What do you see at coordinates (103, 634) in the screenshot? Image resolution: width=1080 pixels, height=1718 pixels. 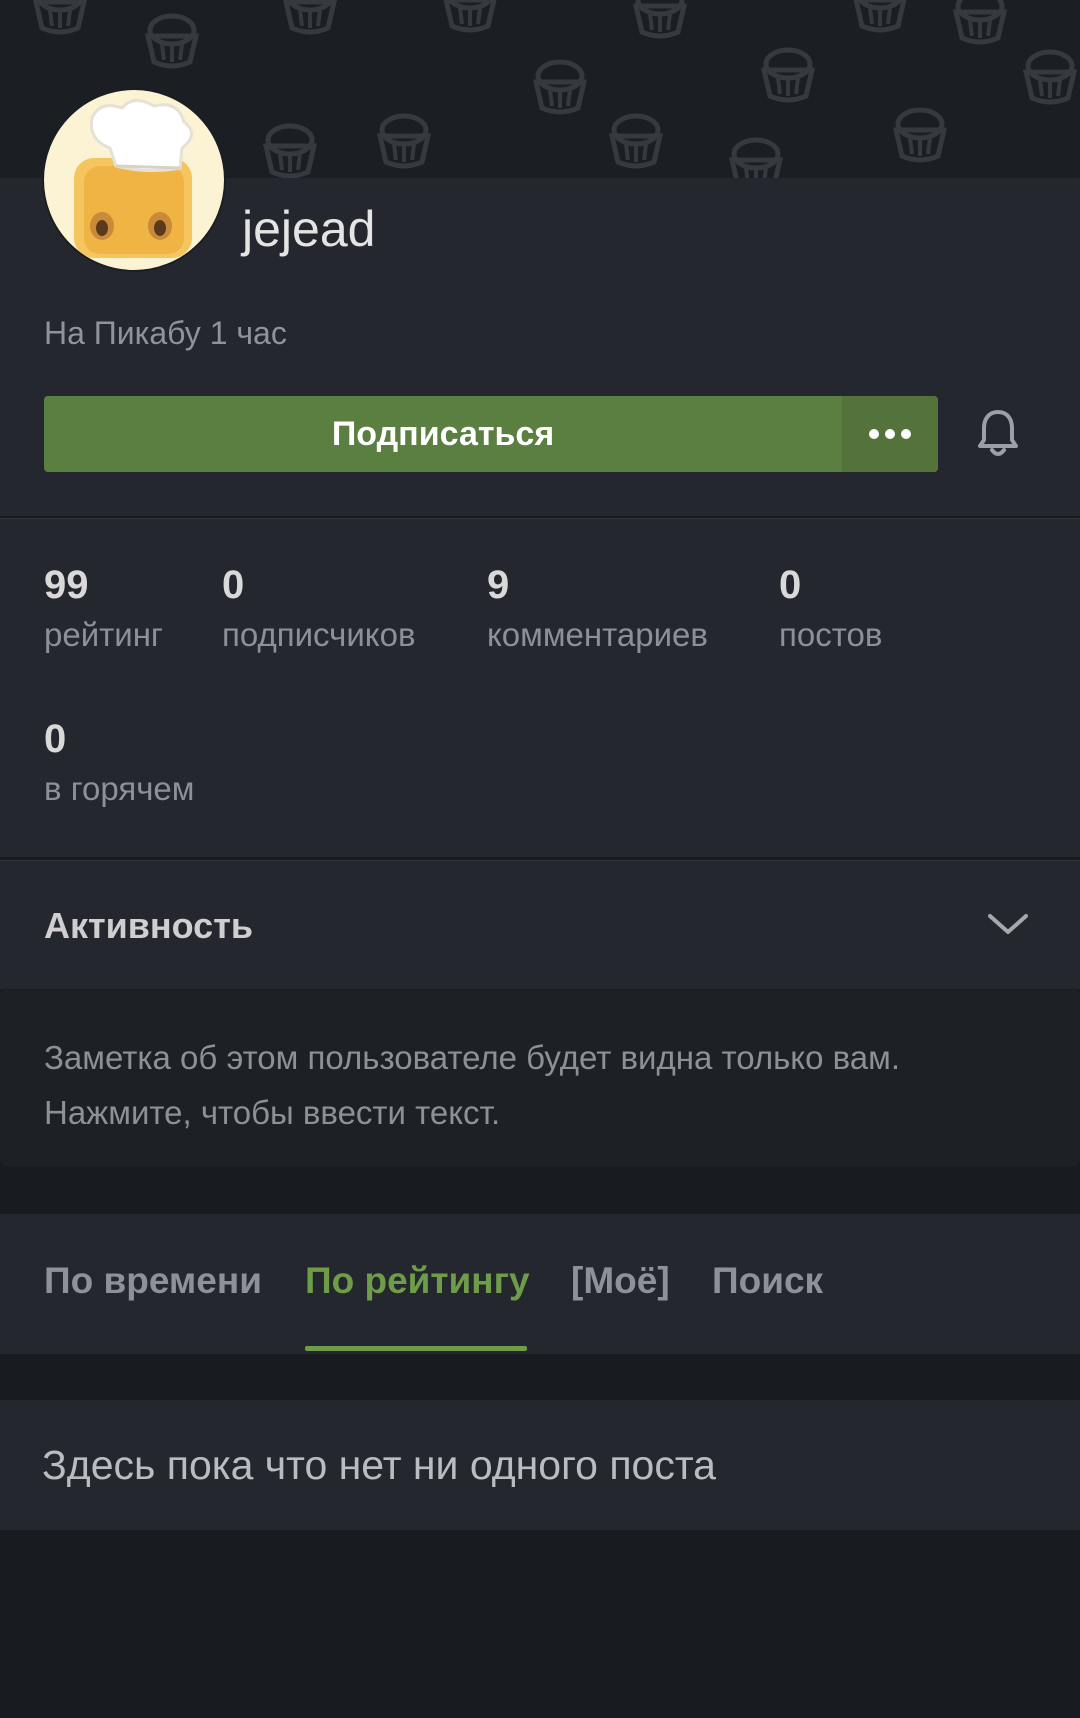 I see `stat-label: рейтинг` at bounding box center [103, 634].